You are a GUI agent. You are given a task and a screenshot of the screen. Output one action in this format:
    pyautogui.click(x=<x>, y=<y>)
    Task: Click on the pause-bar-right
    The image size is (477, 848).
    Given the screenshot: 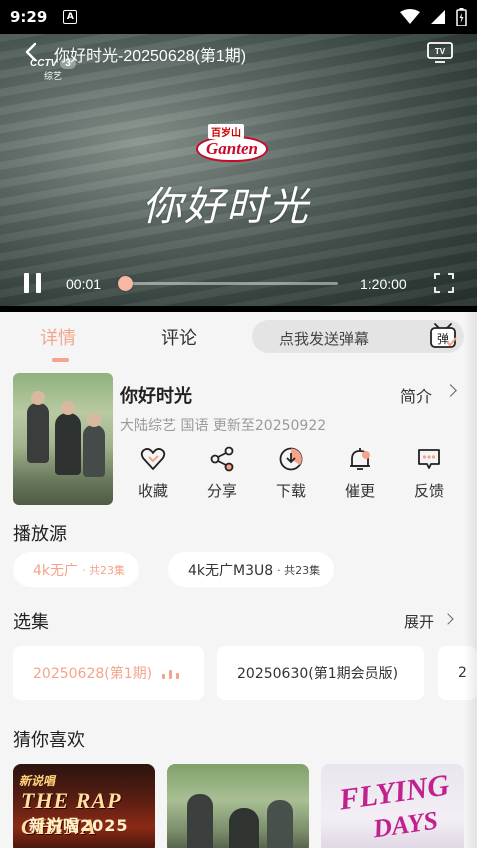 What is the action you would take?
    pyautogui.click(x=38, y=283)
    